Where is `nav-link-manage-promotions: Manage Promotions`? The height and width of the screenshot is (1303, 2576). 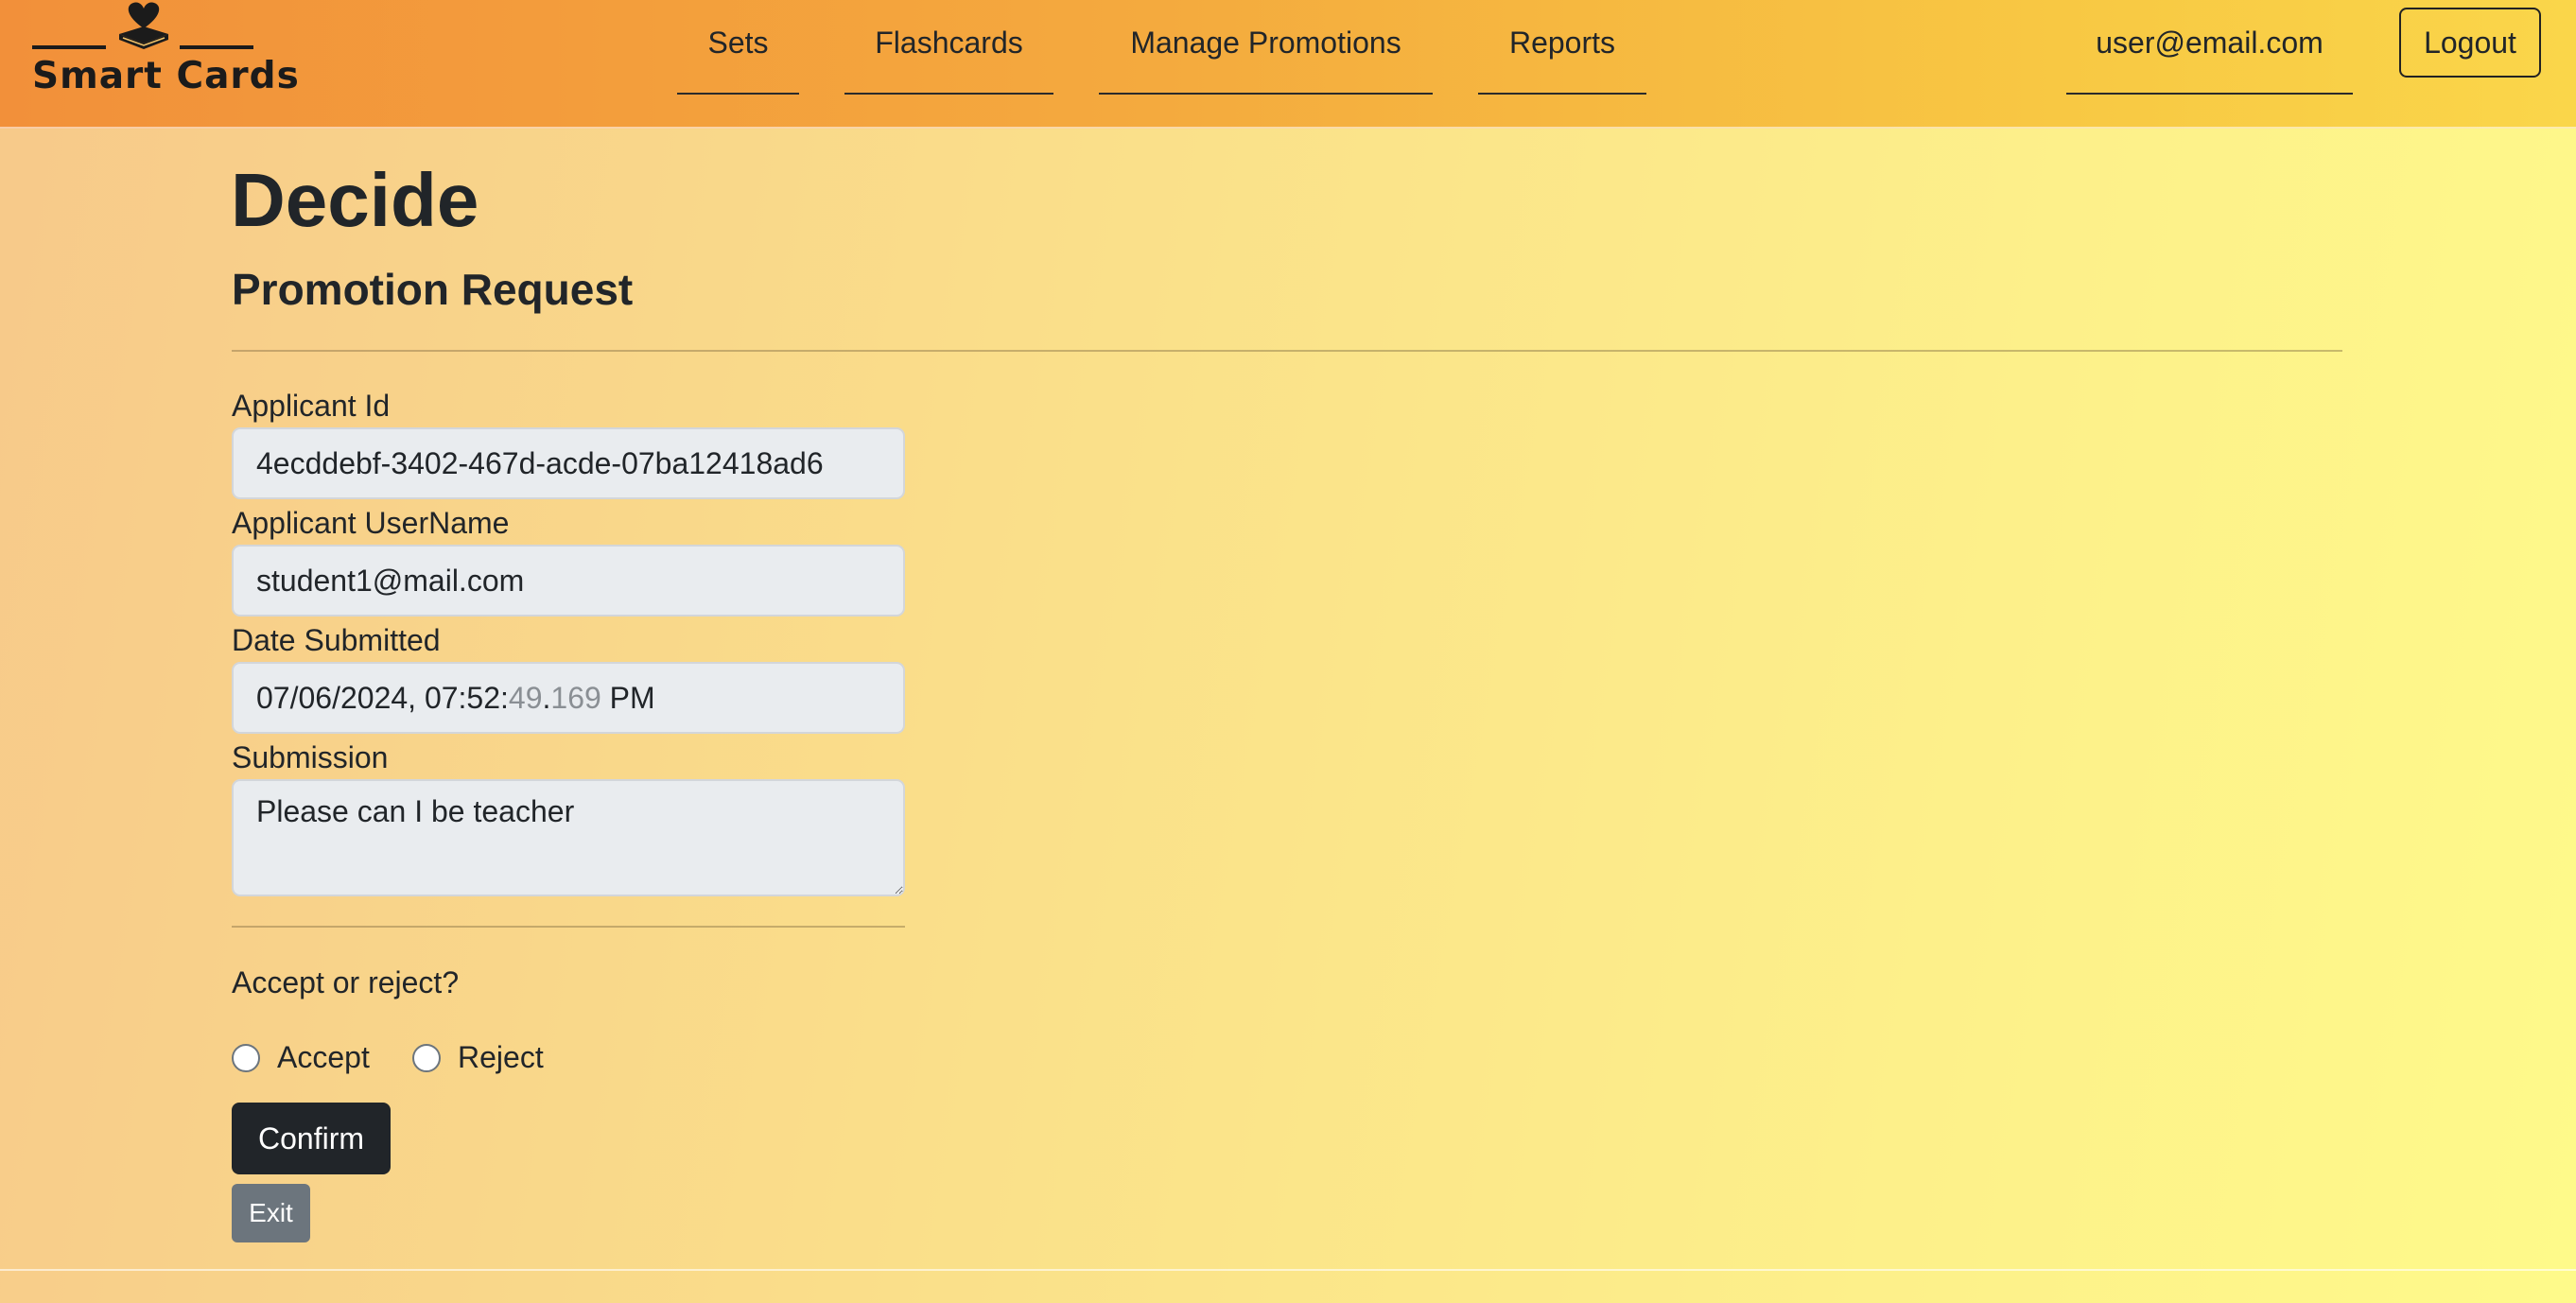
nav-link-manage-promotions: Manage Promotions is located at coordinates (1266, 47).